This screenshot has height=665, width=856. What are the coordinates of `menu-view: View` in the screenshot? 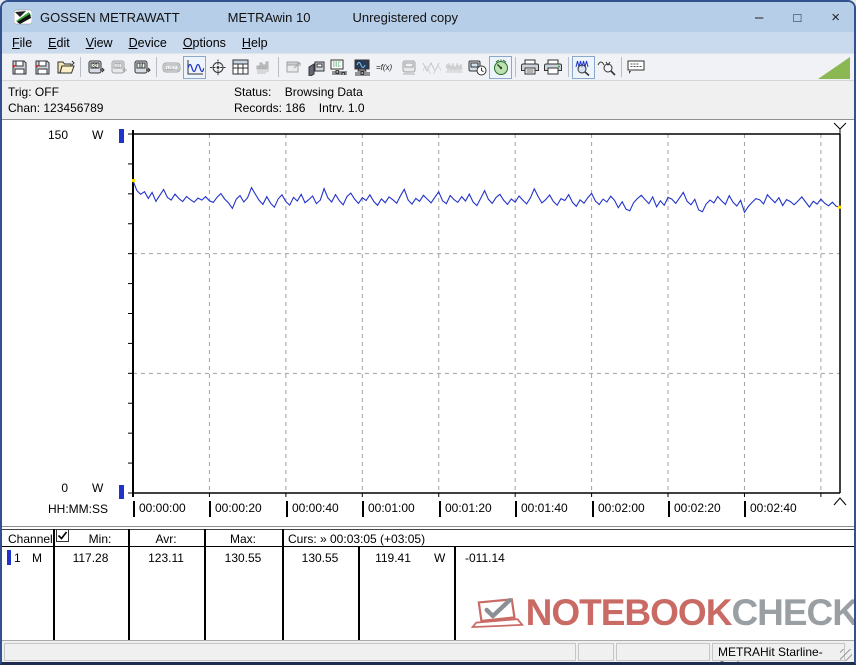 It's located at (99, 43).